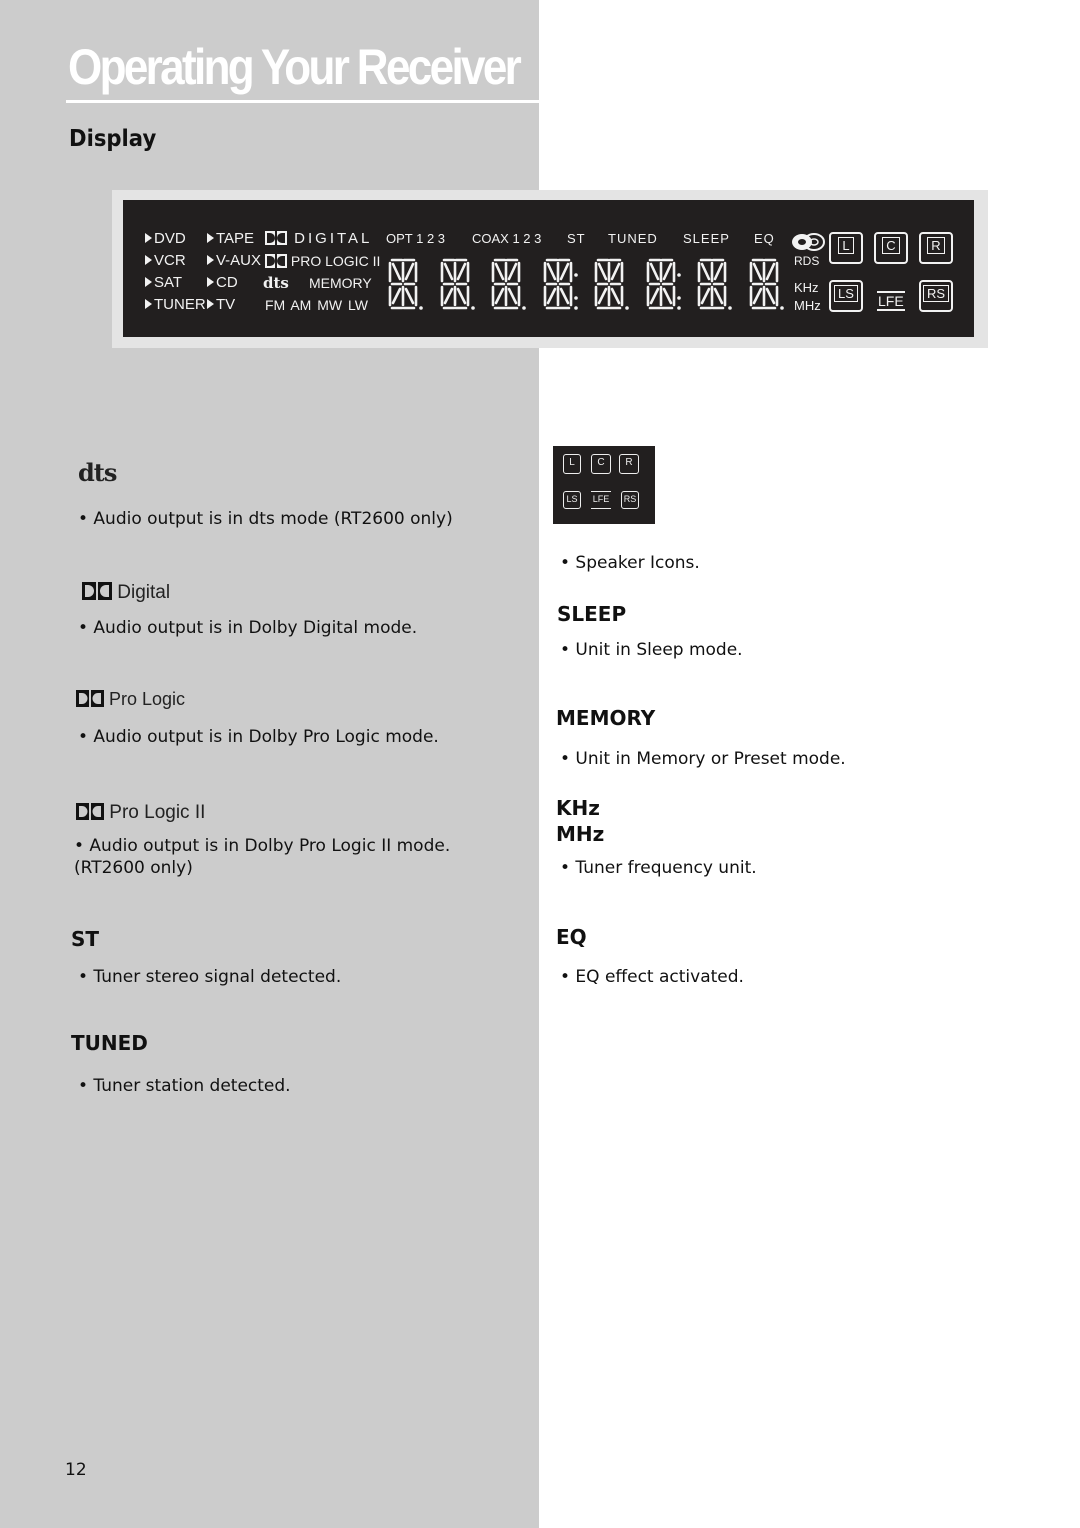 This screenshot has width=1080, height=1528. I want to click on source-cd: CD, so click(222, 283).